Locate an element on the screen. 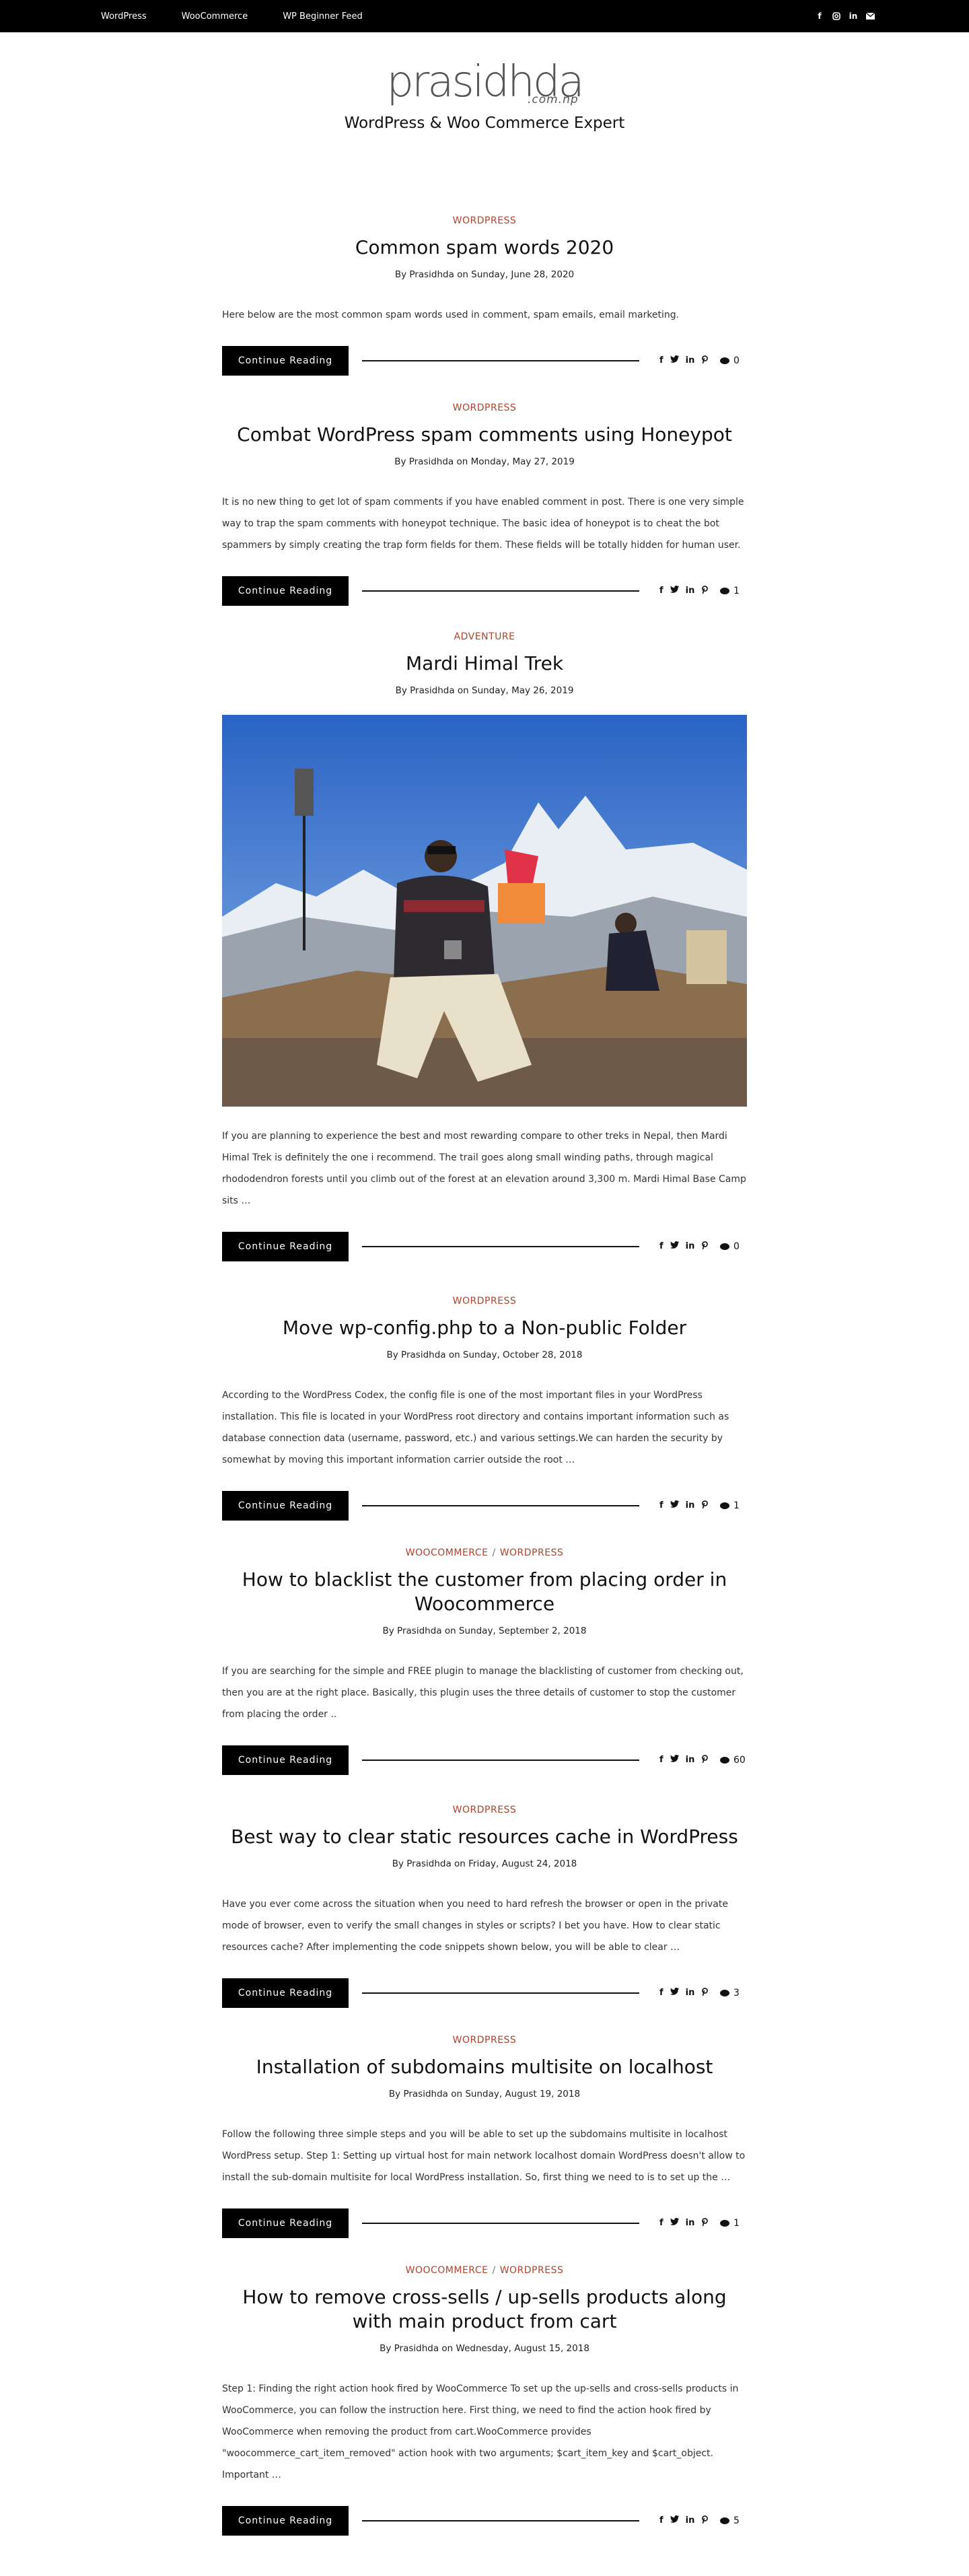 The width and height of the screenshot is (969, 2576). post-actions: Continue Reading f in 3 is located at coordinates (485, 1993).